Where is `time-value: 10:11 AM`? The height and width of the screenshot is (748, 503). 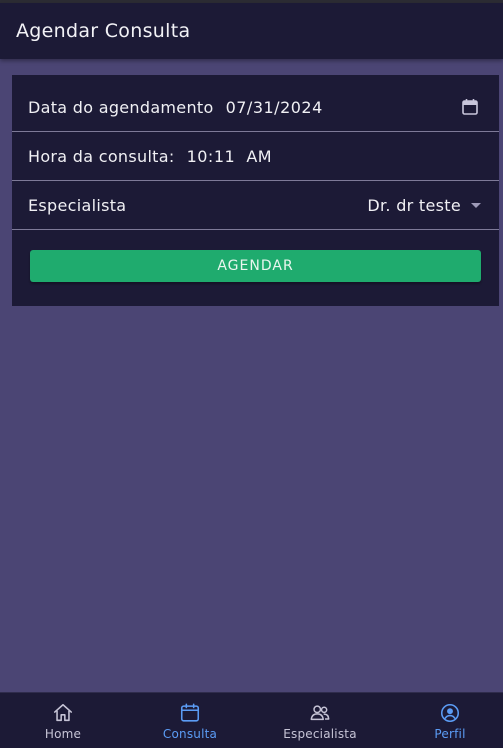
time-value: 10:11 AM is located at coordinates (230, 156).